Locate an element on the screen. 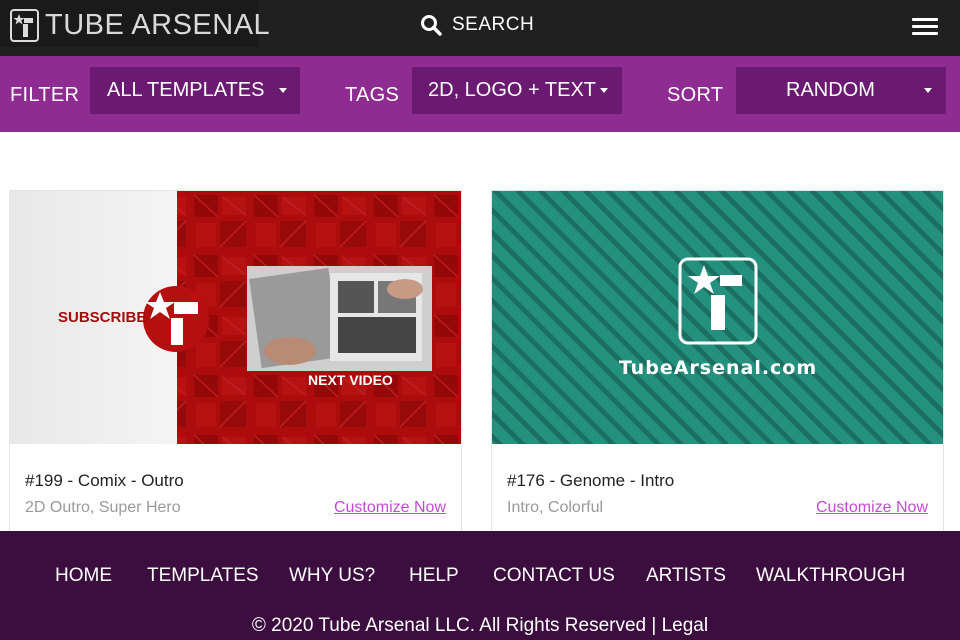 This screenshot has height=640, width=960. footer-link-walkthrough: WALKTHROUGH is located at coordinates (830, 576).